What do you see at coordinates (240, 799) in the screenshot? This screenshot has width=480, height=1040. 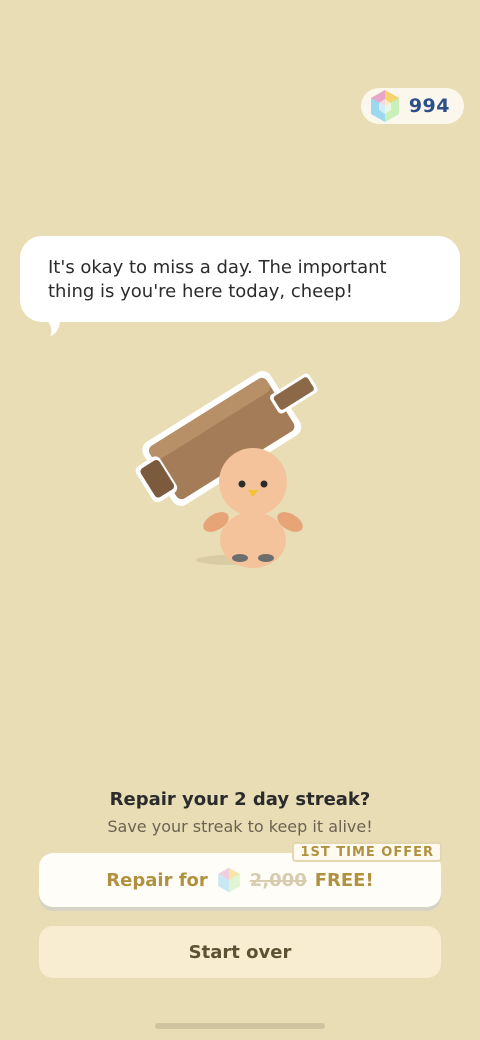 I see `streak-title: Repair your 2 day streak?` at bounding box center [240, 799].